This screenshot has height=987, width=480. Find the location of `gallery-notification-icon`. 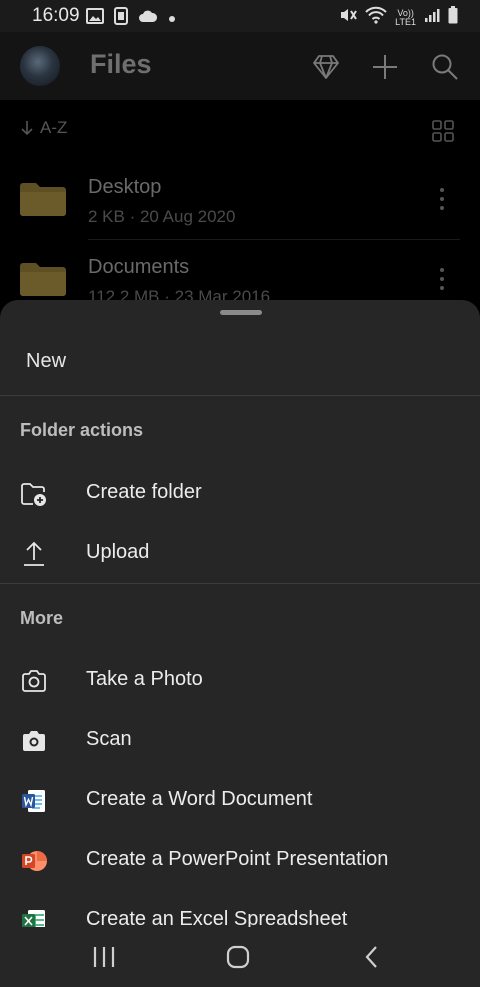

gallery-notification-icon is located at coordinates (95, 18).